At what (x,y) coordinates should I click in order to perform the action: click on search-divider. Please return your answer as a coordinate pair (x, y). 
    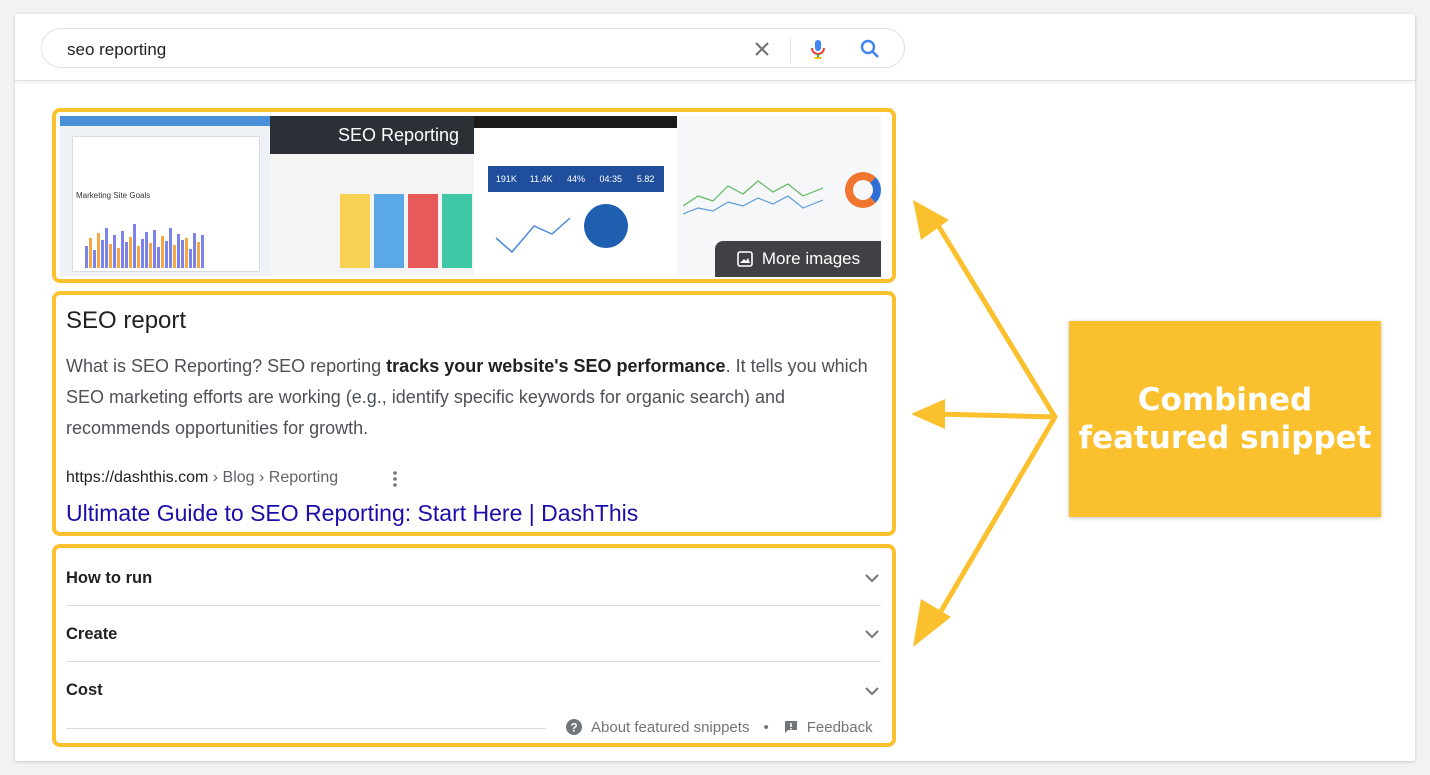
    Looking at the image, I should click on (790, 50).